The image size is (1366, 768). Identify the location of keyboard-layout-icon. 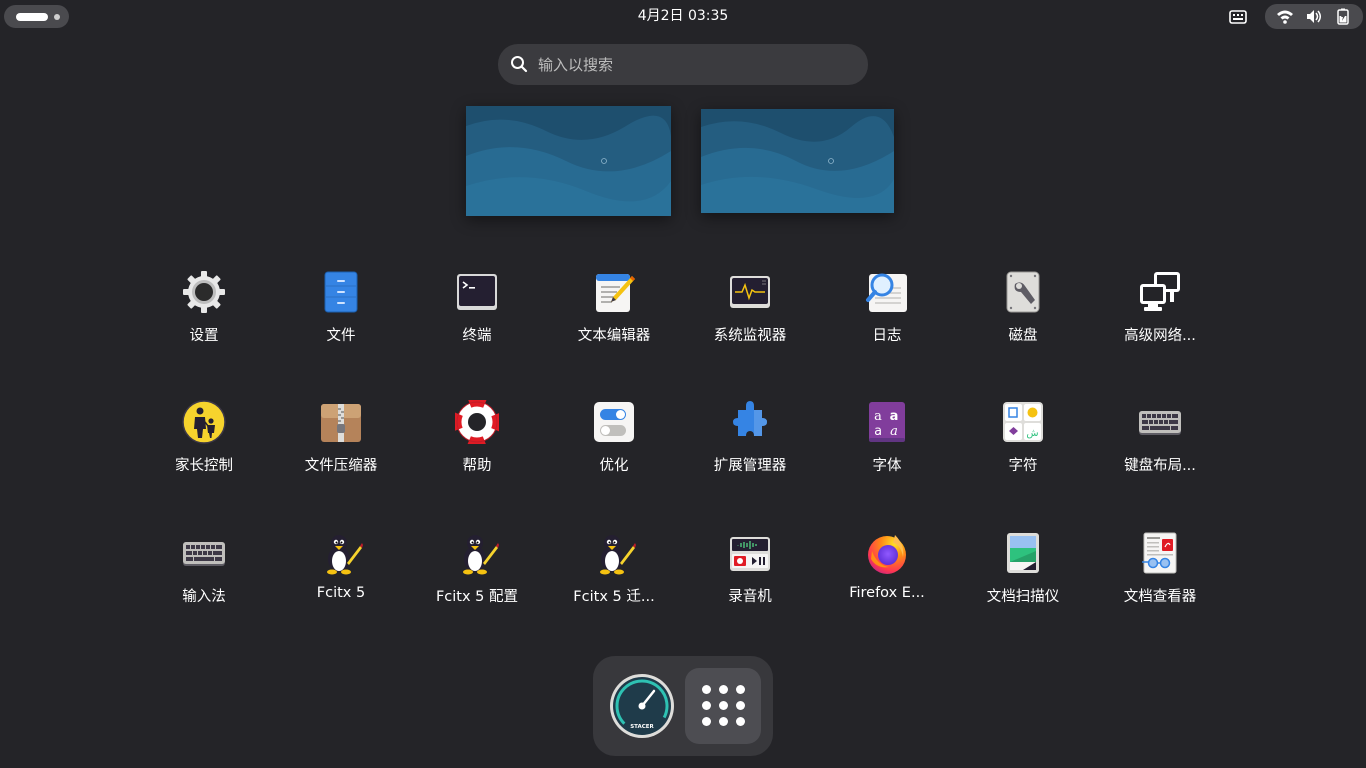
(1160, 422).